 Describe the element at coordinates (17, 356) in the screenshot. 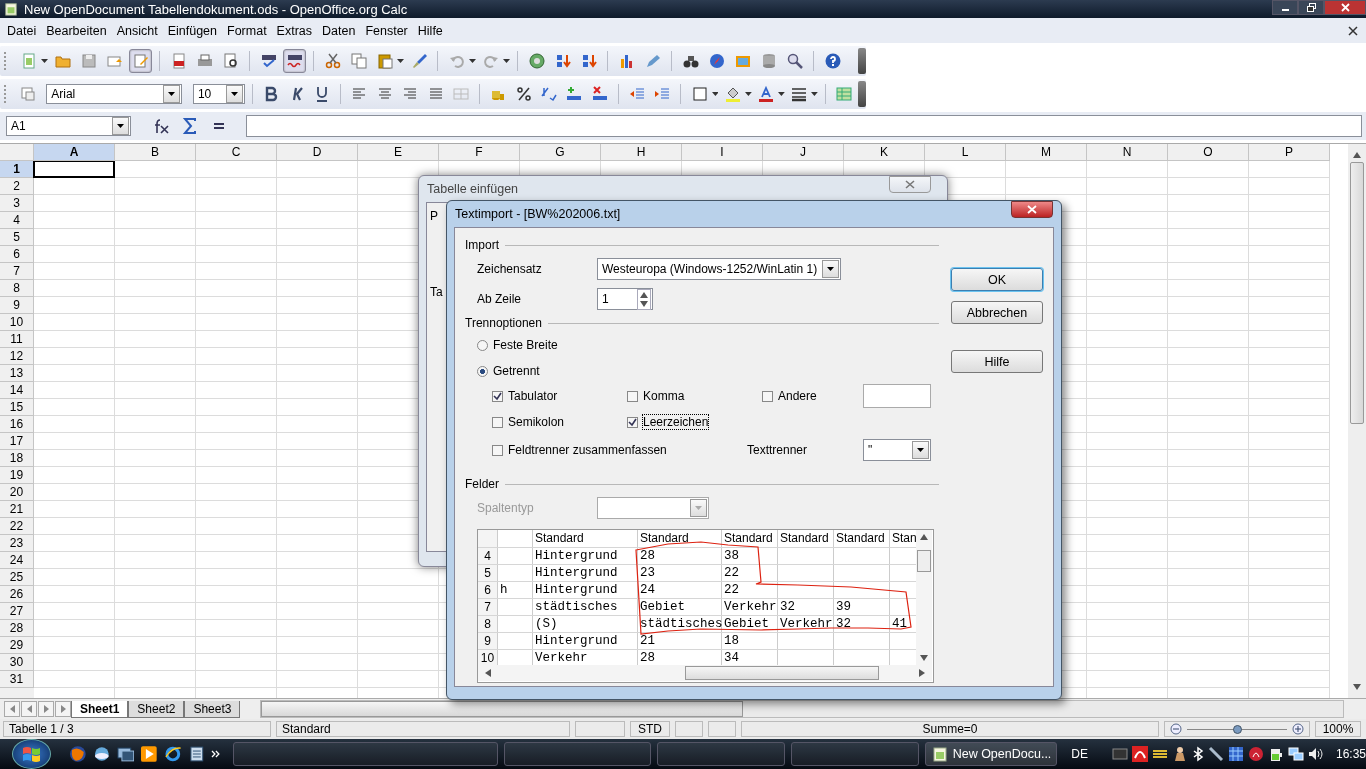

I see `row-header: 12` at that location.